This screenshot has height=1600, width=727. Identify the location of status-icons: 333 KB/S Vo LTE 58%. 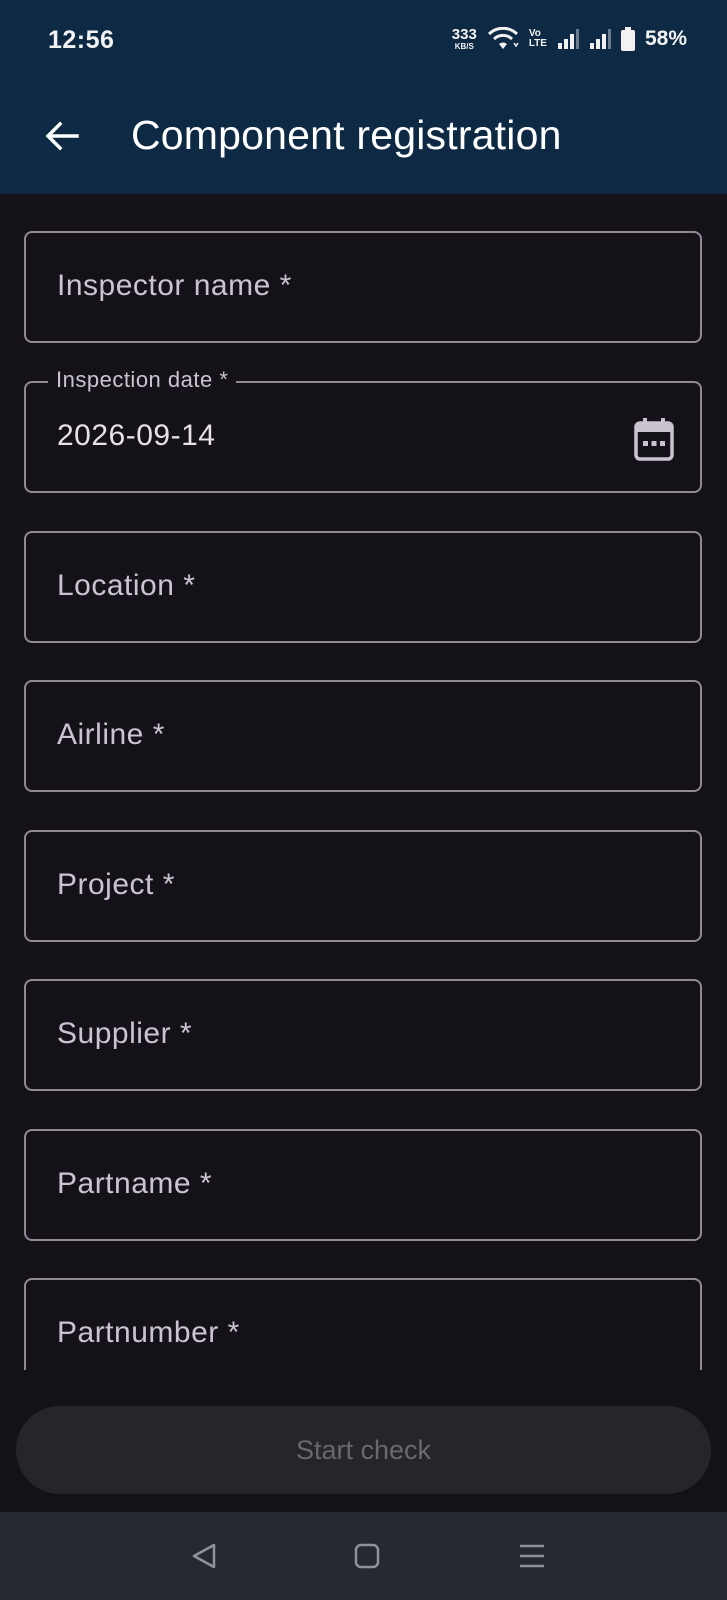
(569, 39).